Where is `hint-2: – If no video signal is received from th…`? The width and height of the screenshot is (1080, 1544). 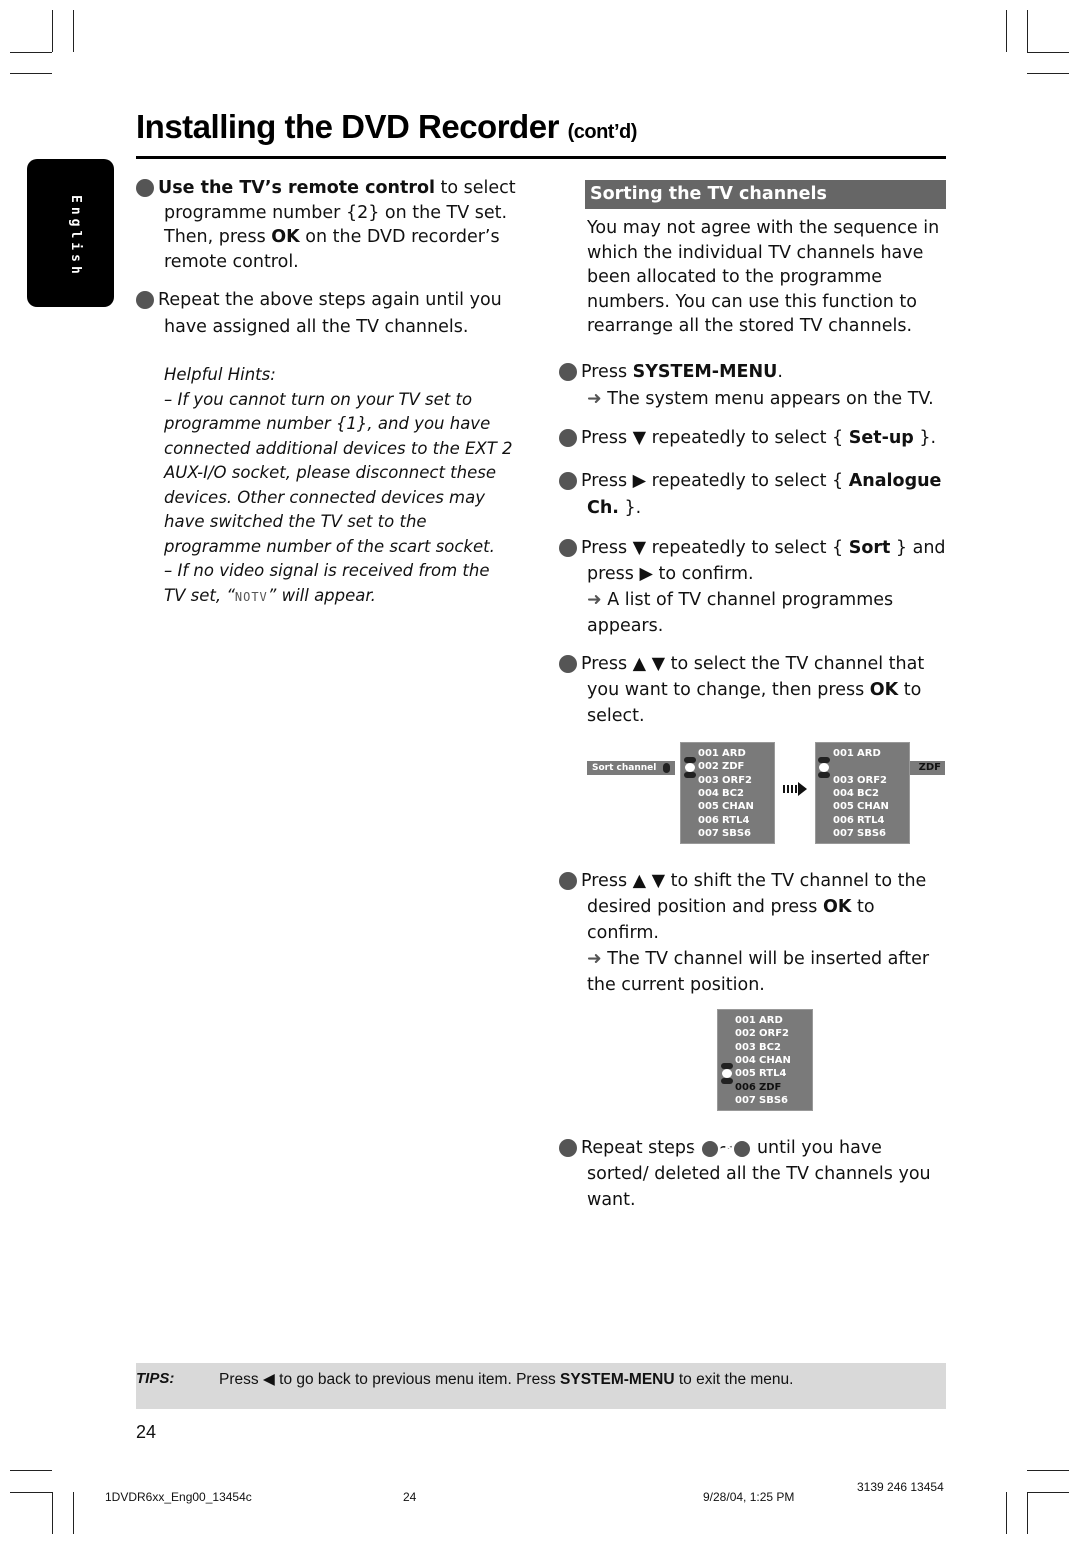
hint-2: – If no video signal is received from th… is located at coordinates (340, 584).